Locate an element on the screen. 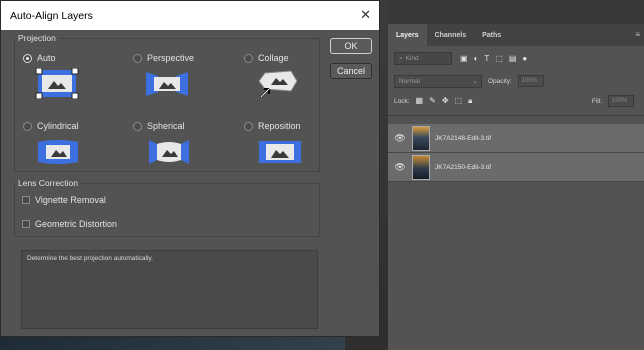 This screenshot has width=644, height=350. radio-spherical is located at coordinates (137, 126).